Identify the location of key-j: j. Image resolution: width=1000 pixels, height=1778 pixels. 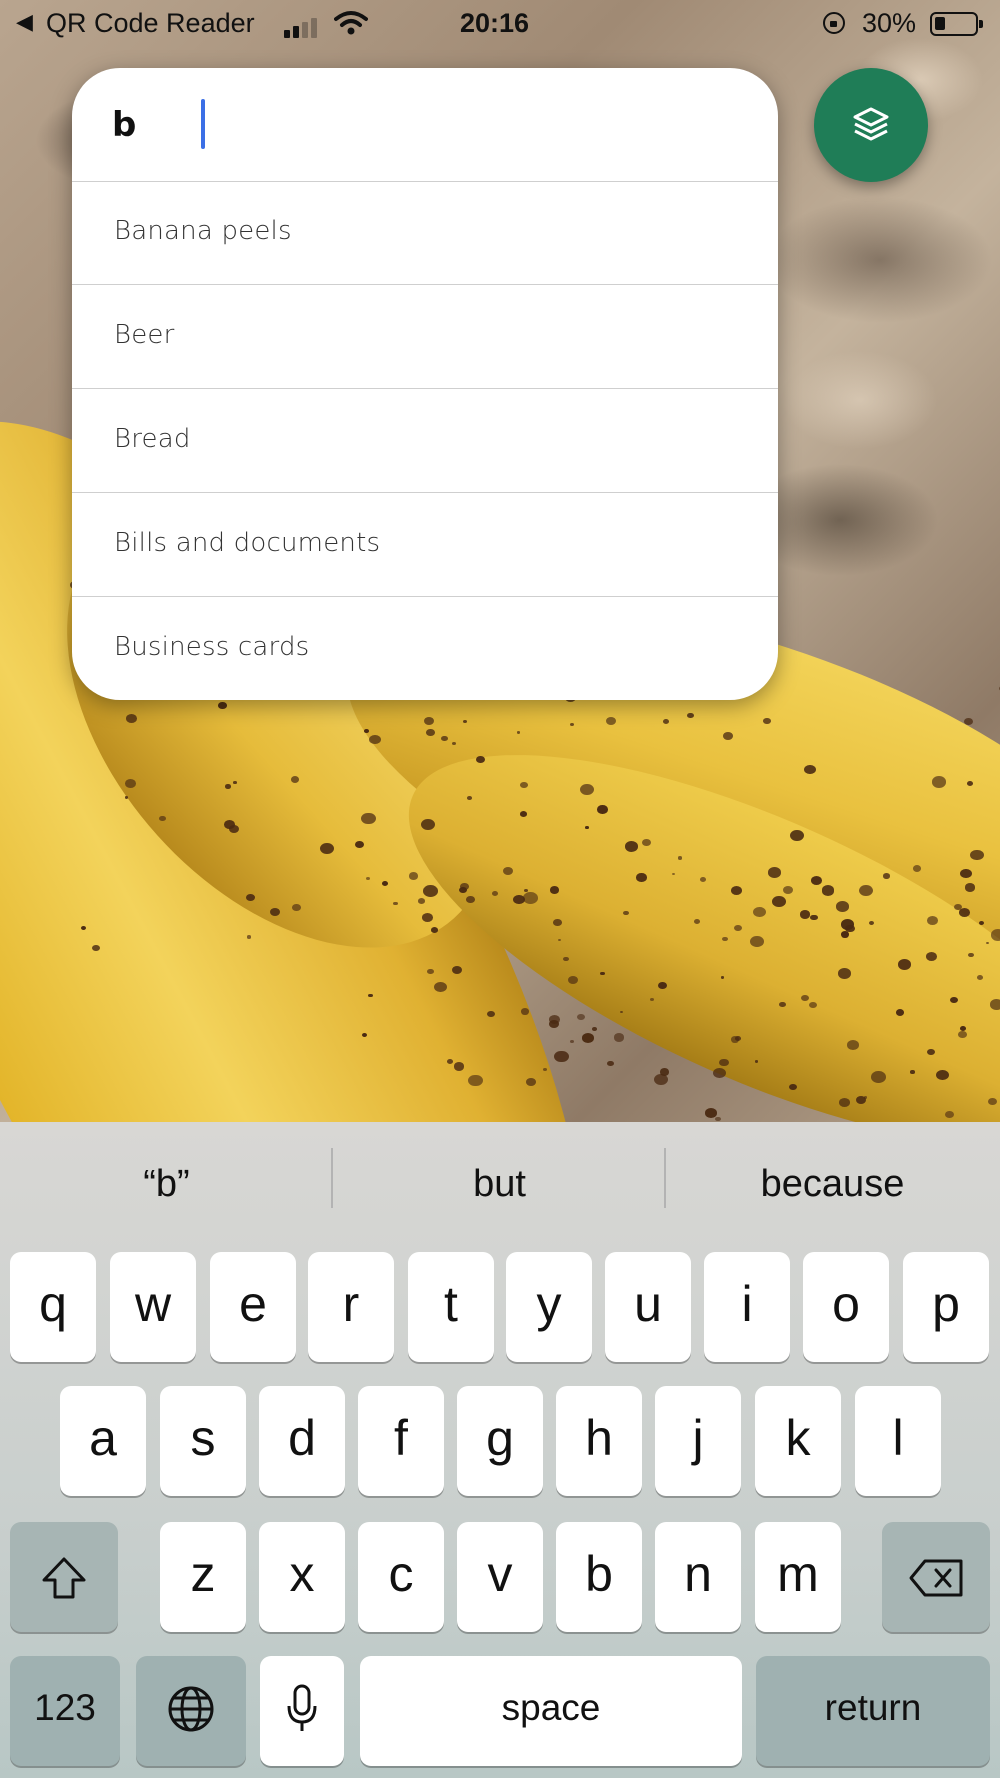
(698, 1441).